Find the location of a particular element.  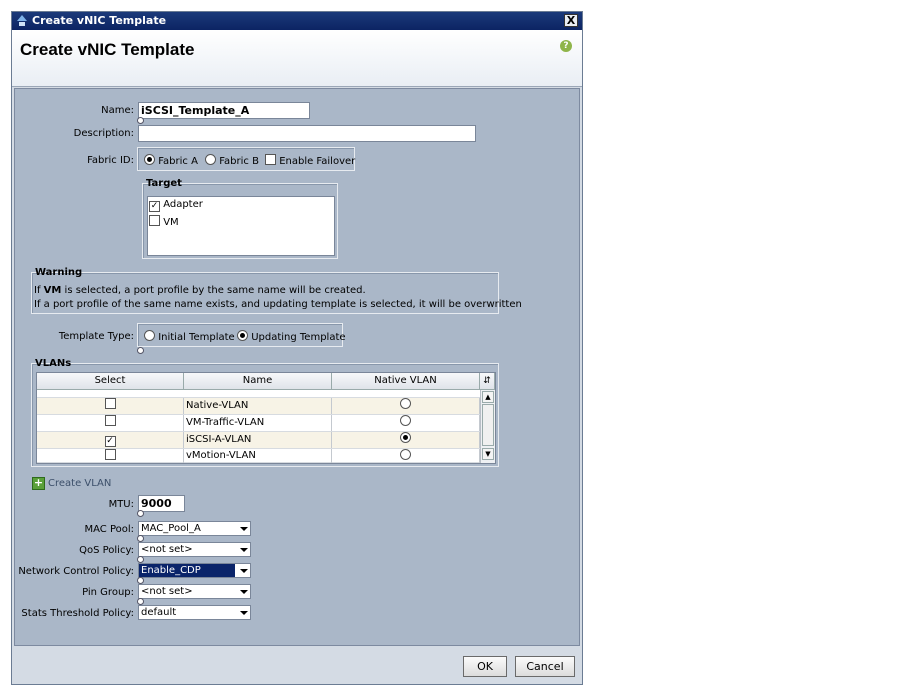

target-adapter-checkbox: ✓ Adapter is located at coordinates (176, 205).